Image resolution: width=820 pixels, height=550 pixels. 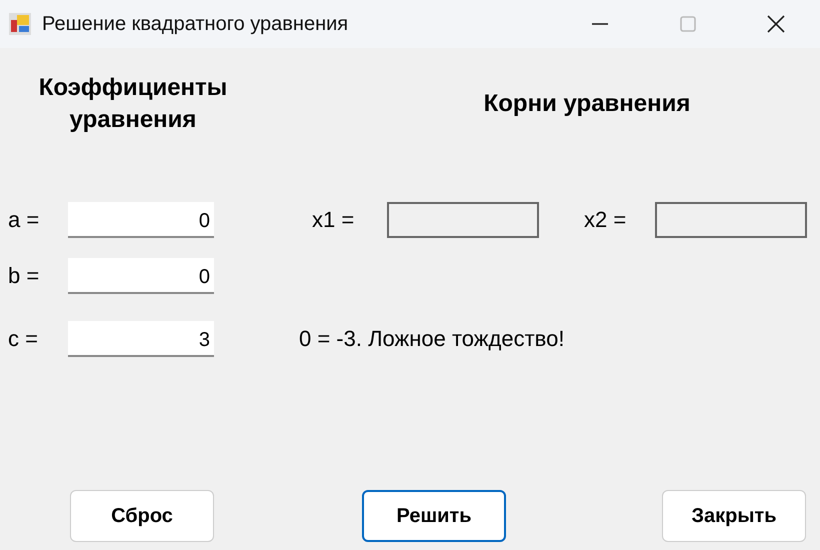 I want to click on coefficient-label: b =, so click(x=24, y=276).